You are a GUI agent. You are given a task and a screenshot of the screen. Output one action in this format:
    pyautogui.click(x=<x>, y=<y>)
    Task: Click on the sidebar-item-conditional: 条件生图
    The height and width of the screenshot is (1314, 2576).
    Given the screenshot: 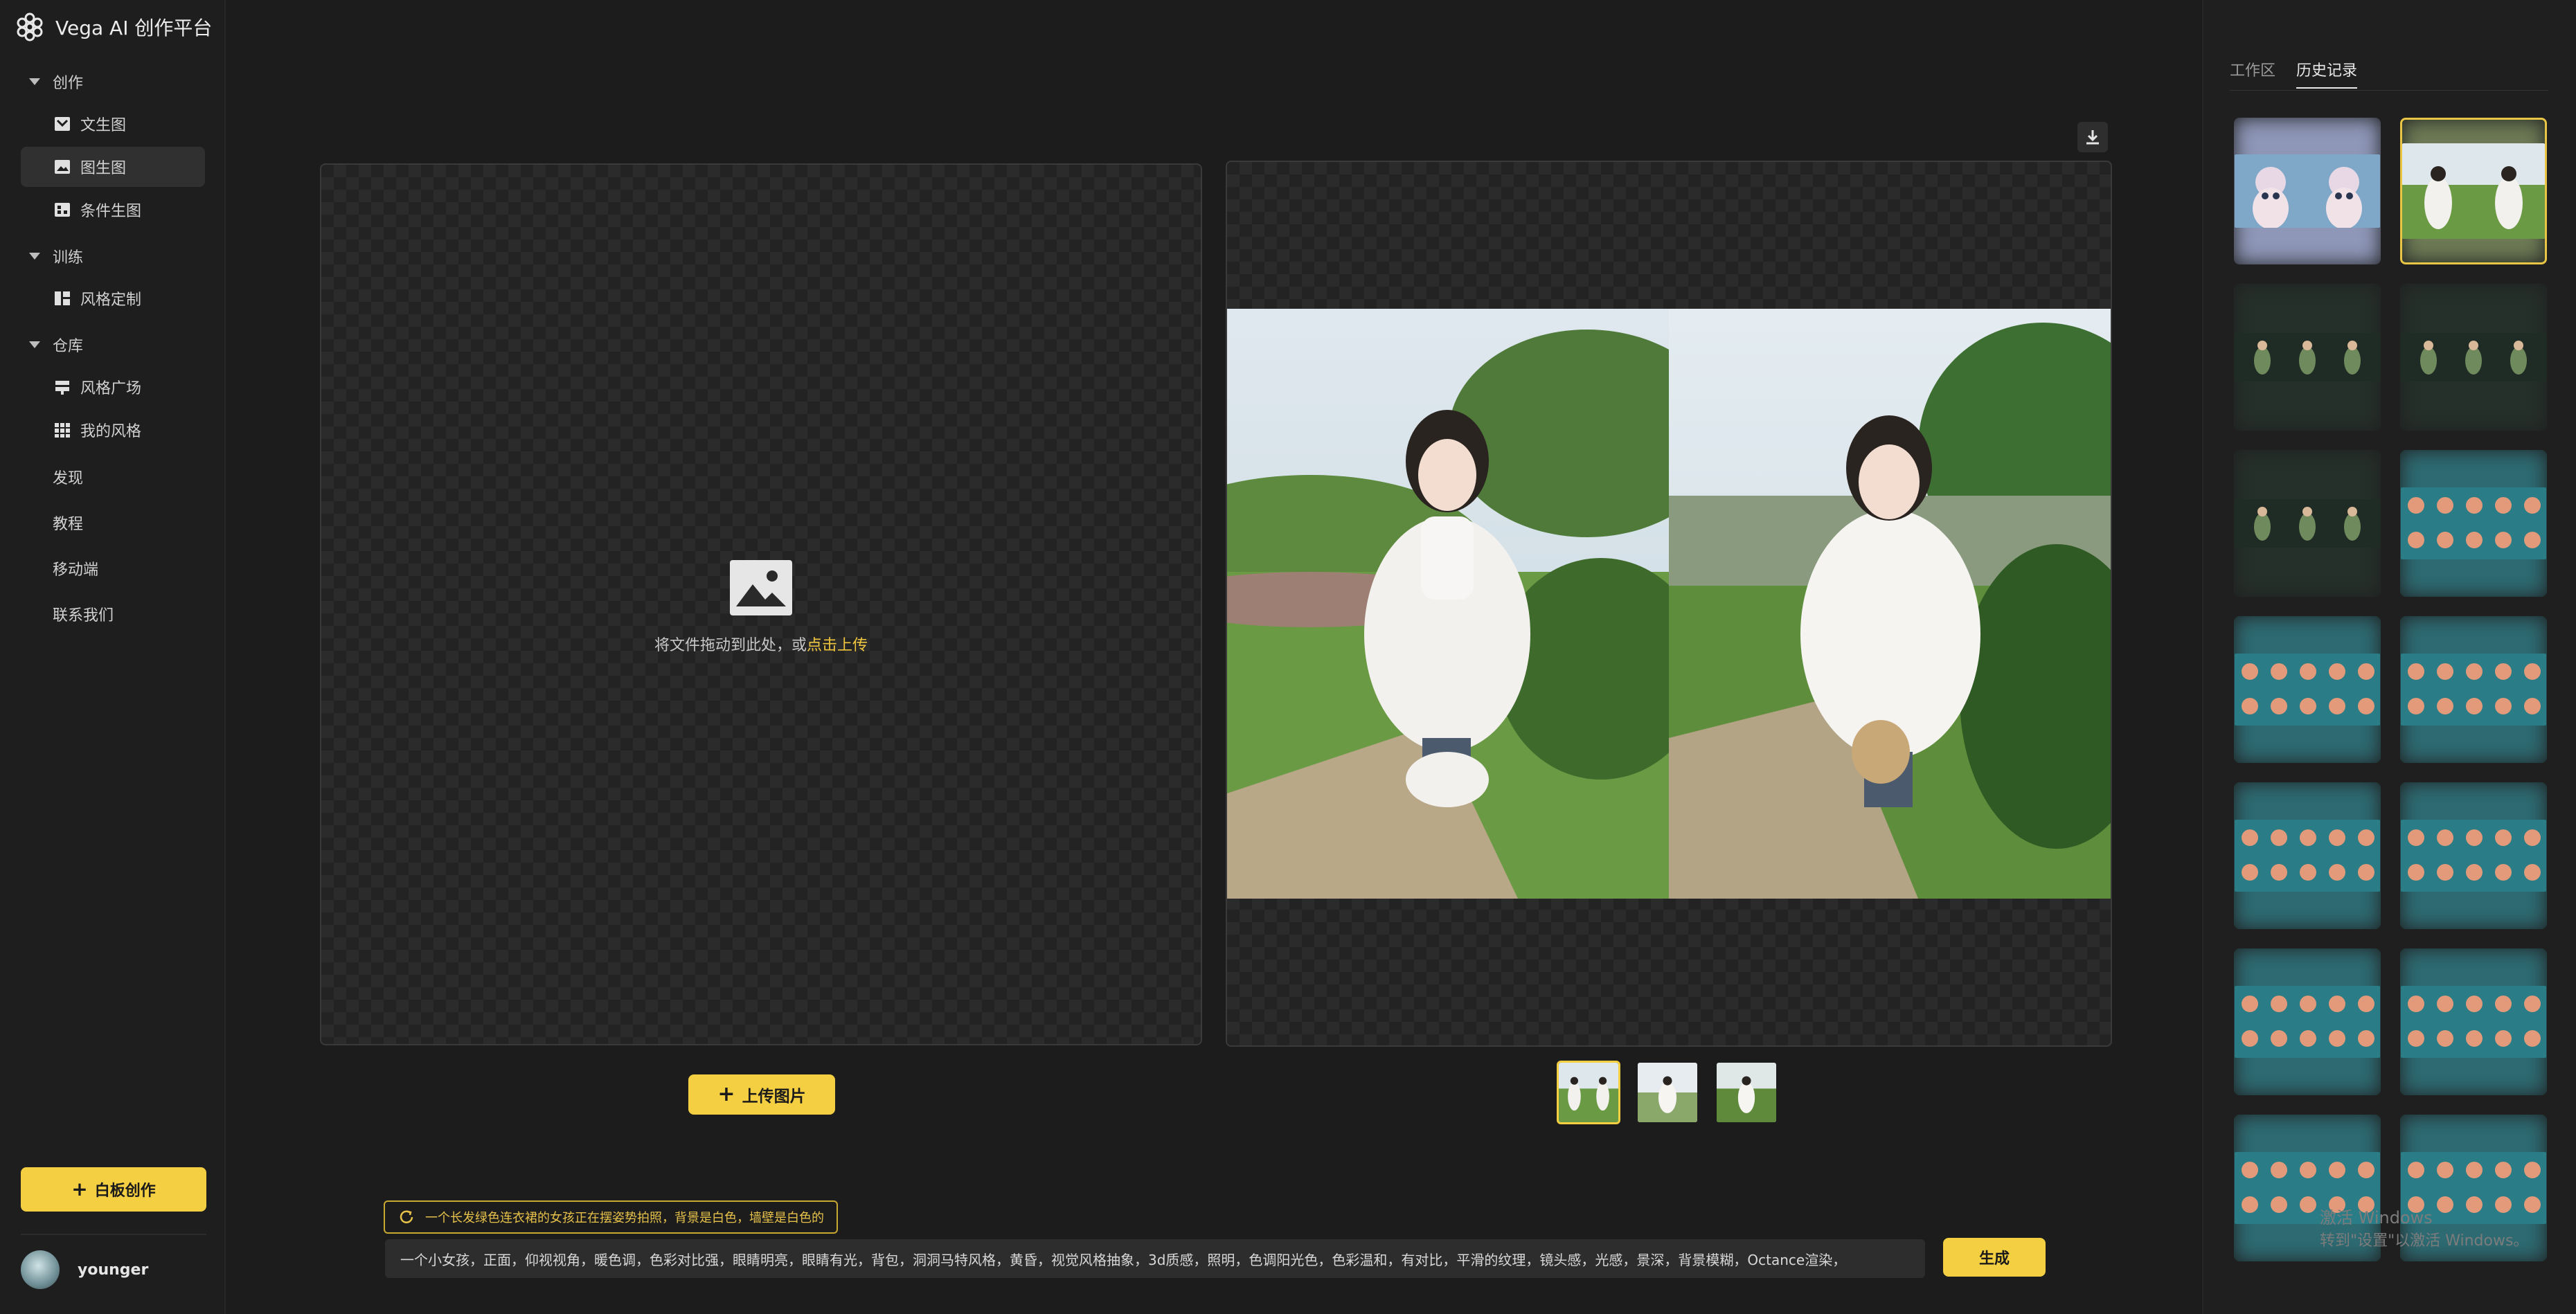 What is the action you would take?
    pyautogui.click(x=113, y=210)
    